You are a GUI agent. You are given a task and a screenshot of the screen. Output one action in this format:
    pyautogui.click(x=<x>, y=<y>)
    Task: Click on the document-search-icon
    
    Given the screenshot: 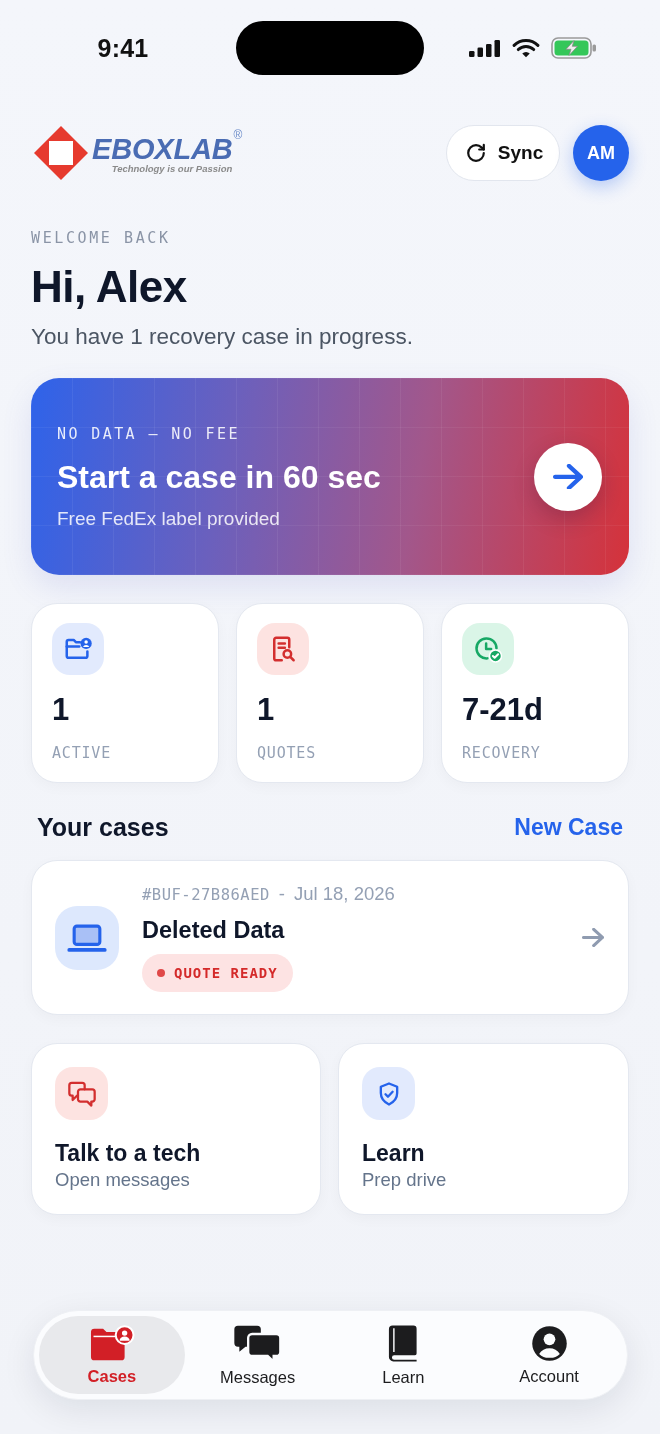 What is the action you would take?
    pyautogui.click(x=283, y=649)
    